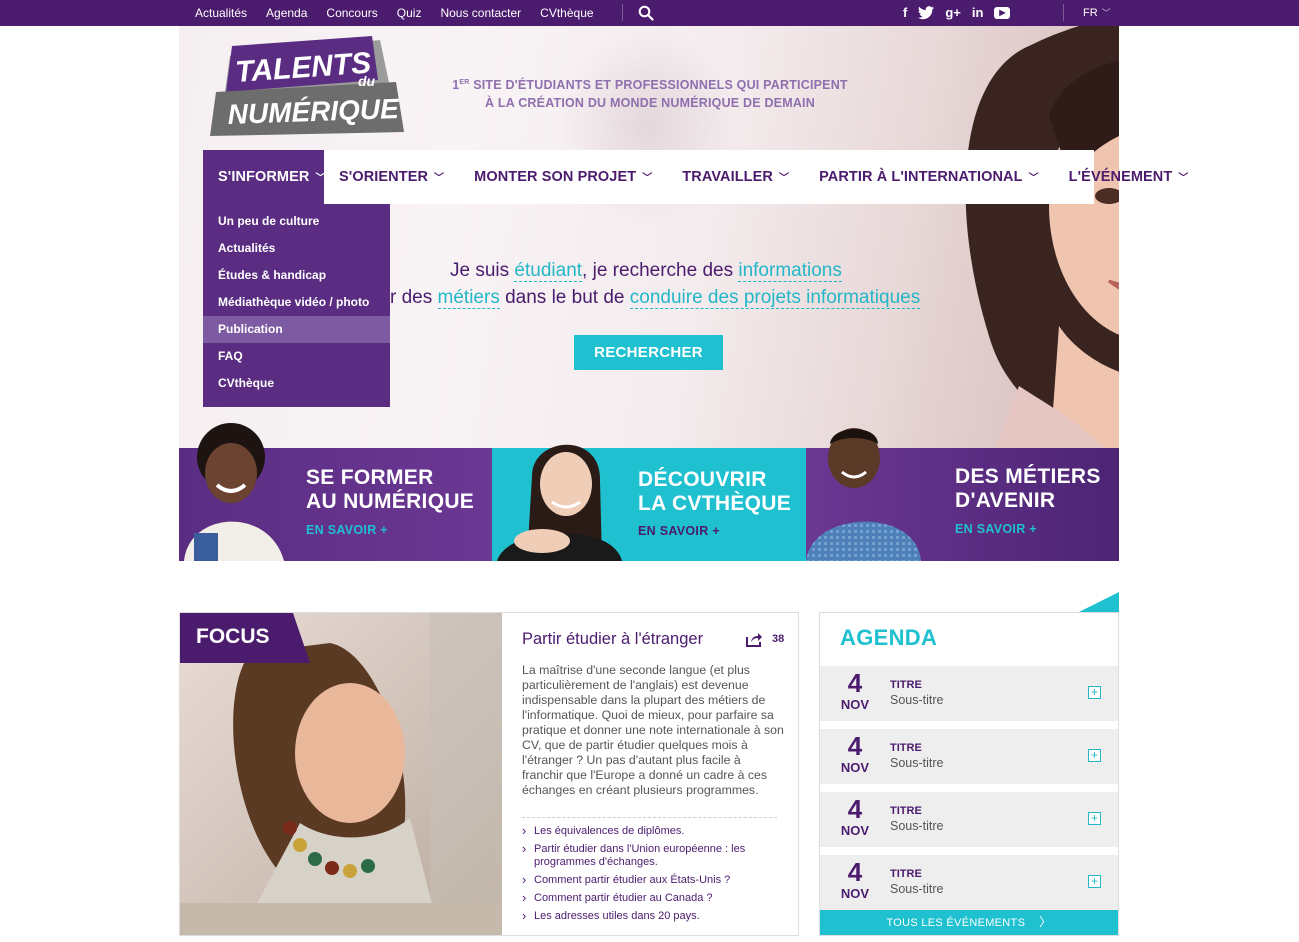  Describe the element at coordinates (555, 177) in the screenshot. I see `nav-label: MONTER SON PROJET` at that location.